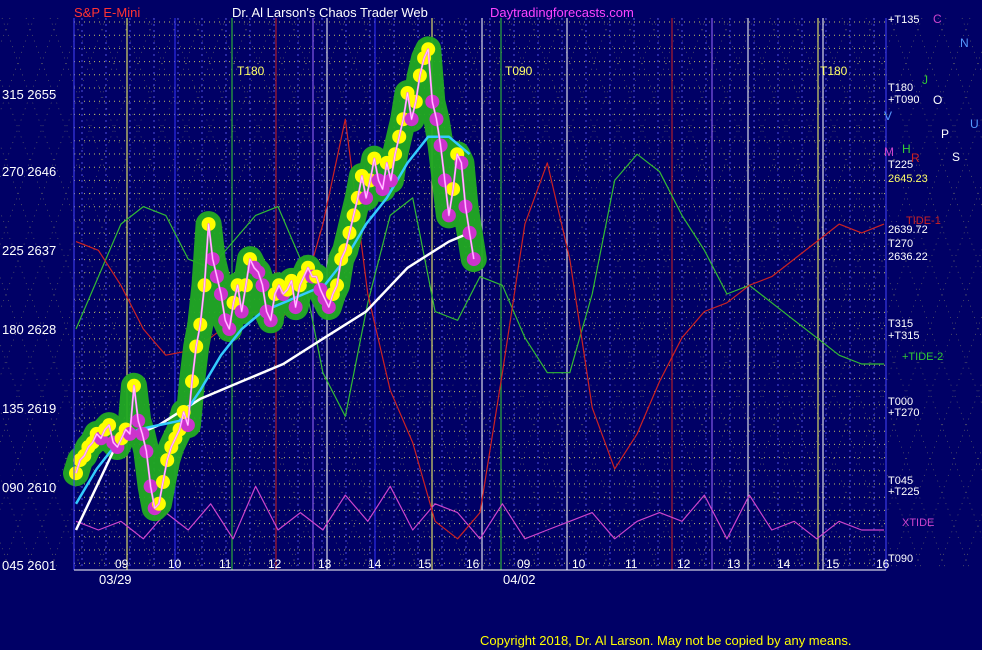  Describe the element at coordinates (29, 565) in the screenshot. I see `y-axis-tick-label: 045 2601` at that location.